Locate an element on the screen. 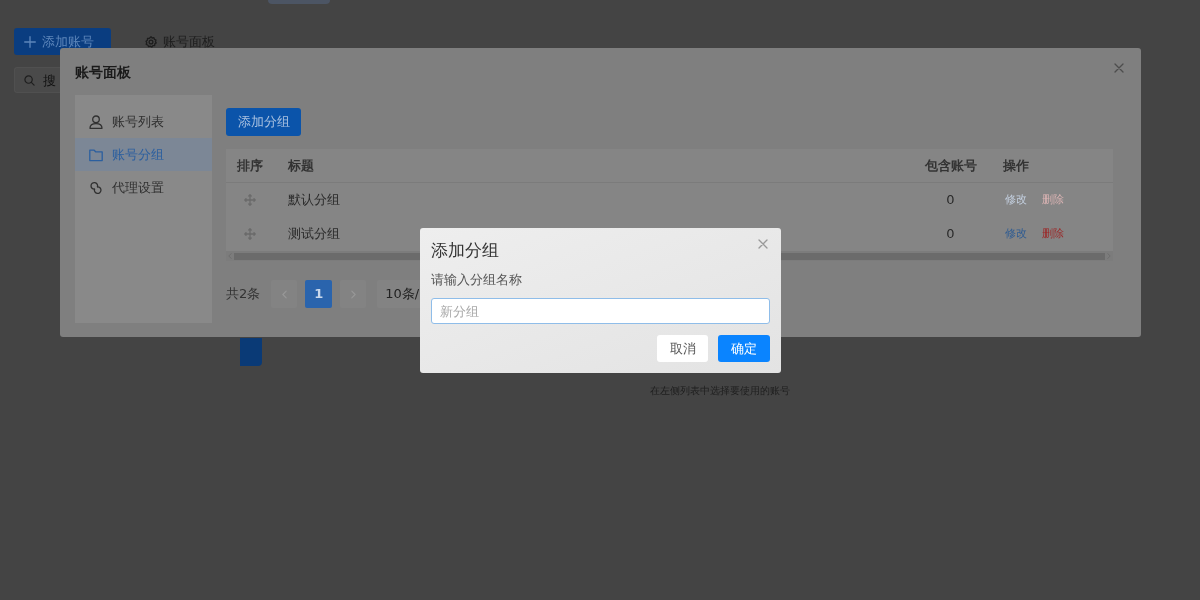 The image size is (1200, 600). column-header: 排序 is located at coordinates (250, 165).